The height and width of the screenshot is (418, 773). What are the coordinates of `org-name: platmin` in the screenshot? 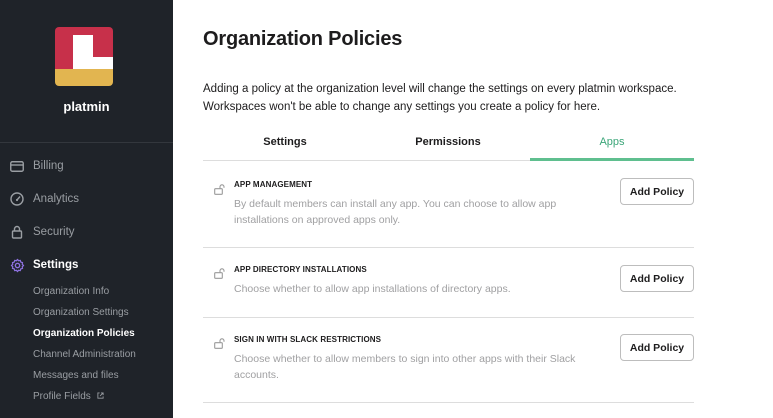 It's located at (86, 106).